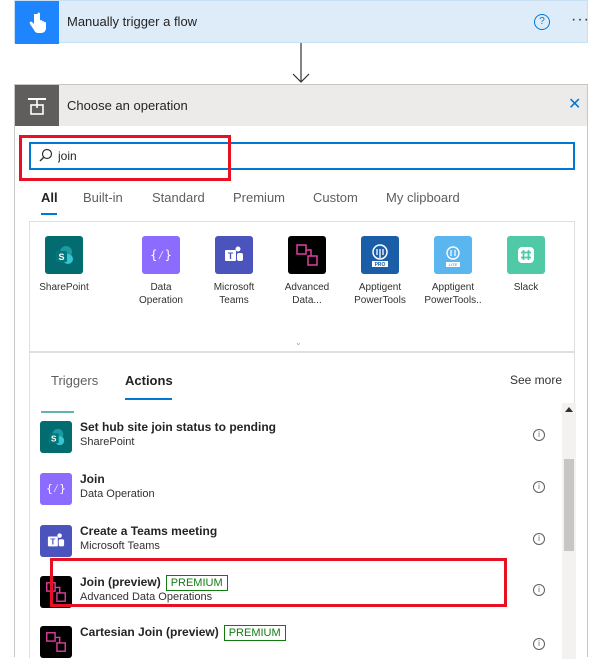 The height and width of the screenshot is (668, 600). Describe the element at coordinates (335, 197) in the screenshot. I see `tab-custom: Custom` at that location.